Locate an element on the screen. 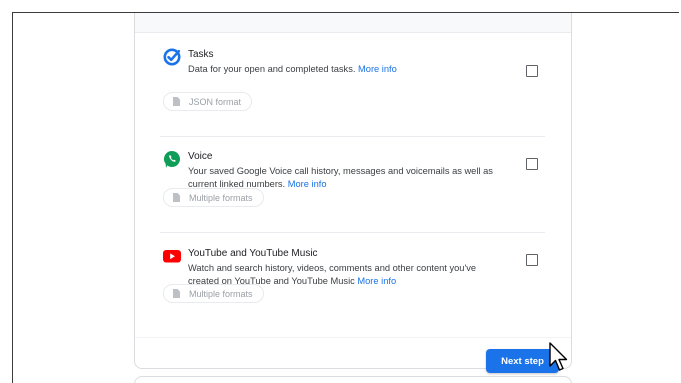 Image resolution: width=681 pixels, height=383 pixels. youtube-icon is located at coordinates (172, 256).